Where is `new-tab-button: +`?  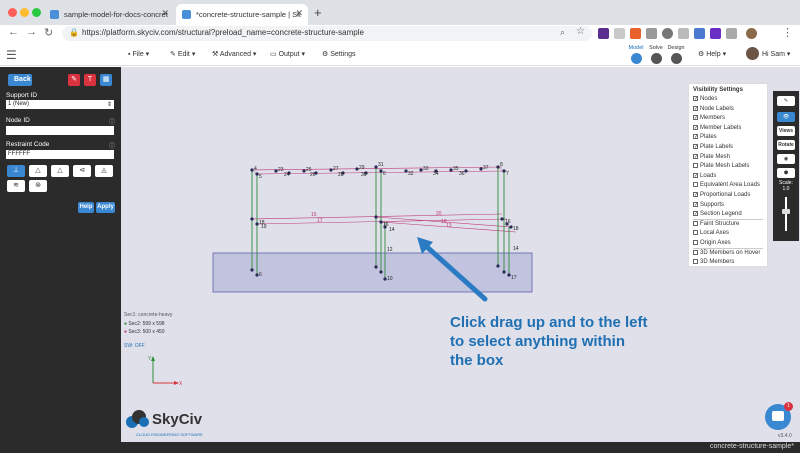 new-tab-button: + is located at coordinates (318, 12).